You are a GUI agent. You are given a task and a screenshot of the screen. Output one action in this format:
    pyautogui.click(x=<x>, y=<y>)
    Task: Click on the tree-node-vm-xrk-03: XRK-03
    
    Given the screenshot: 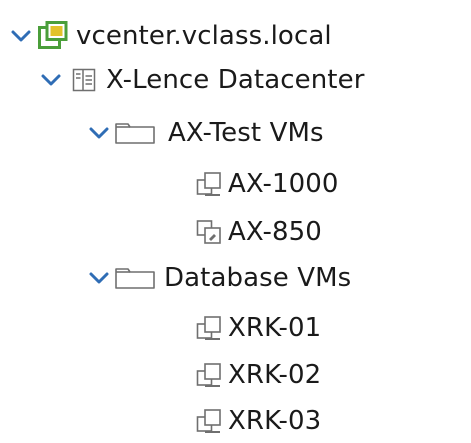 What is the action you would take?
    pyautogui.click(x=258, y=421)
    